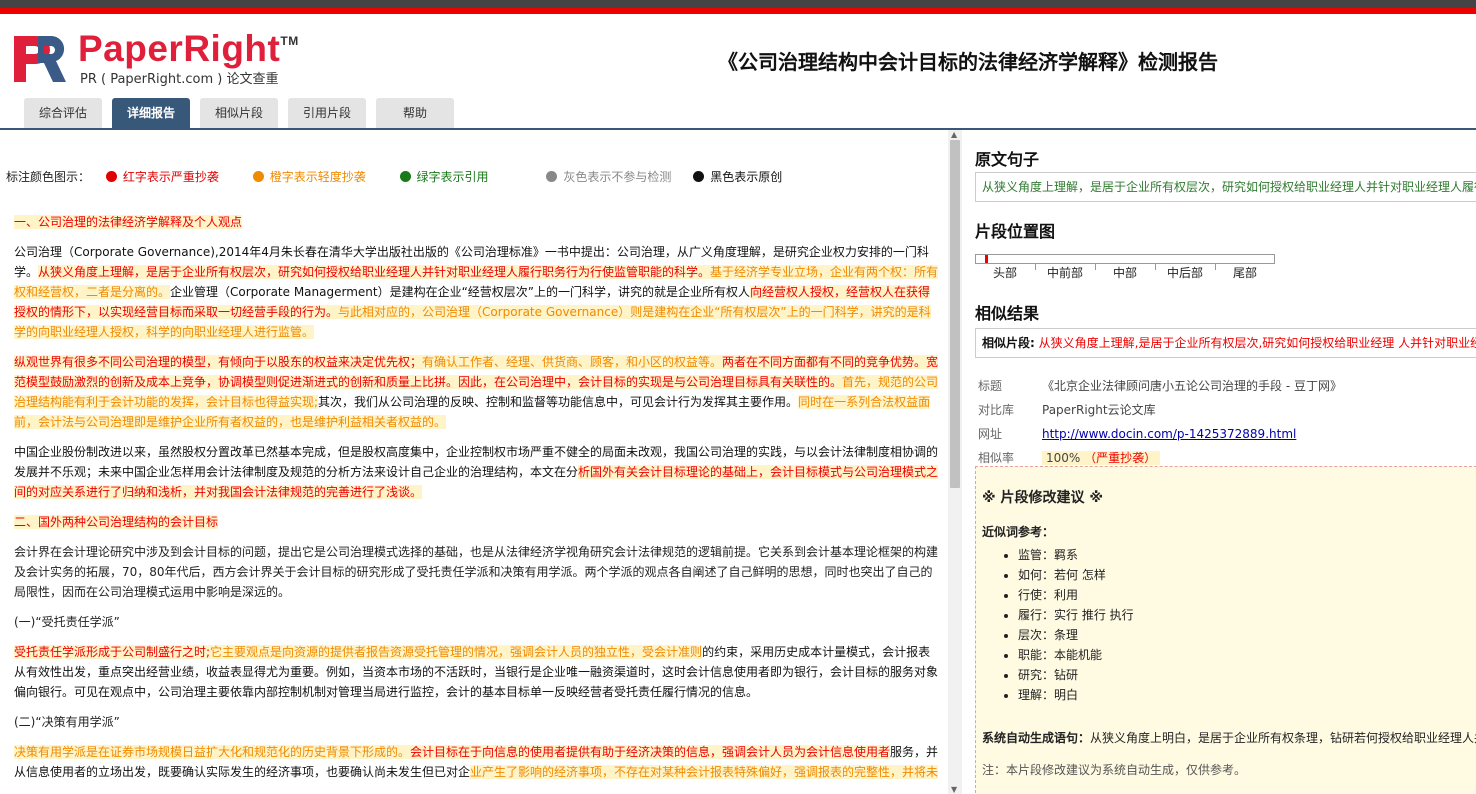  Describe the element at coordinates (1076, 635) in the screenshot. I see `list-item: 层次：条理` at that location.